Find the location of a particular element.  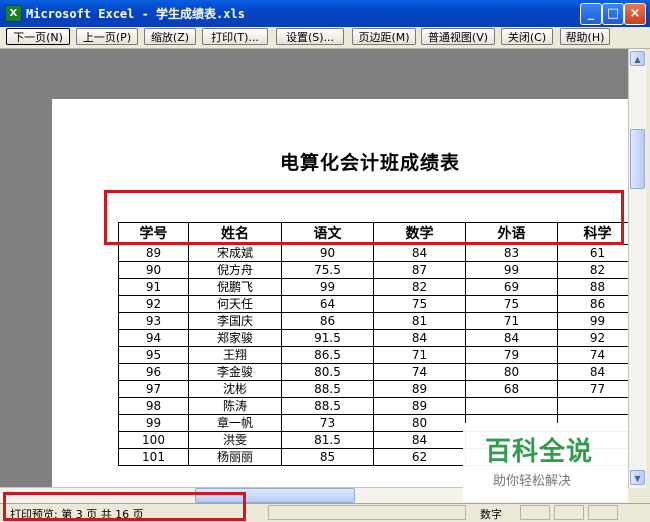

table-cell: 章一帆 is located at coordinates (235, 423).